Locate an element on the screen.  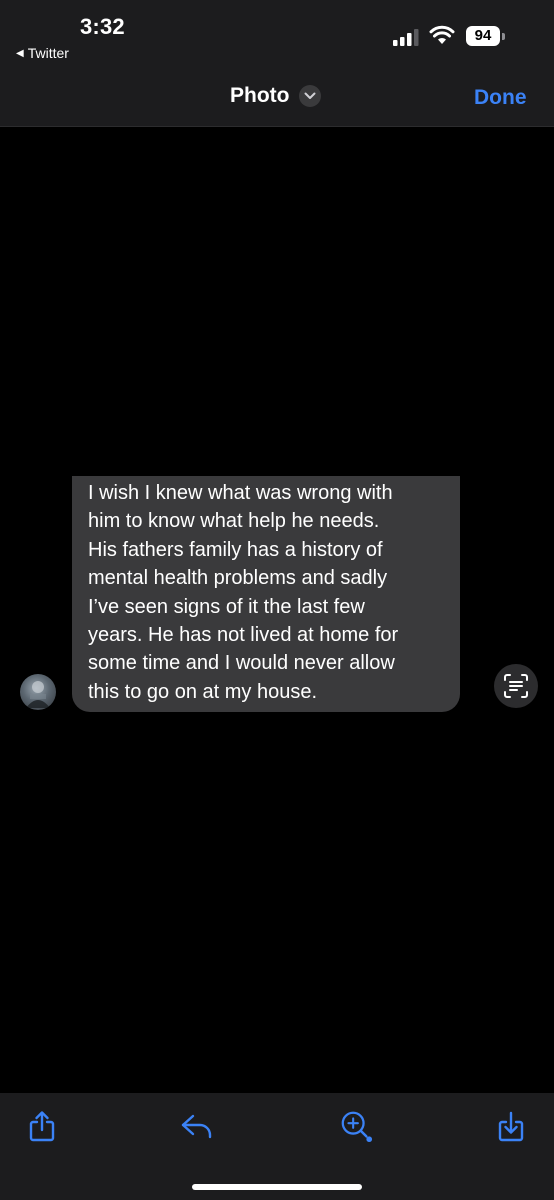
nav-bar: Photo Done is located at coordinates (277, 98).